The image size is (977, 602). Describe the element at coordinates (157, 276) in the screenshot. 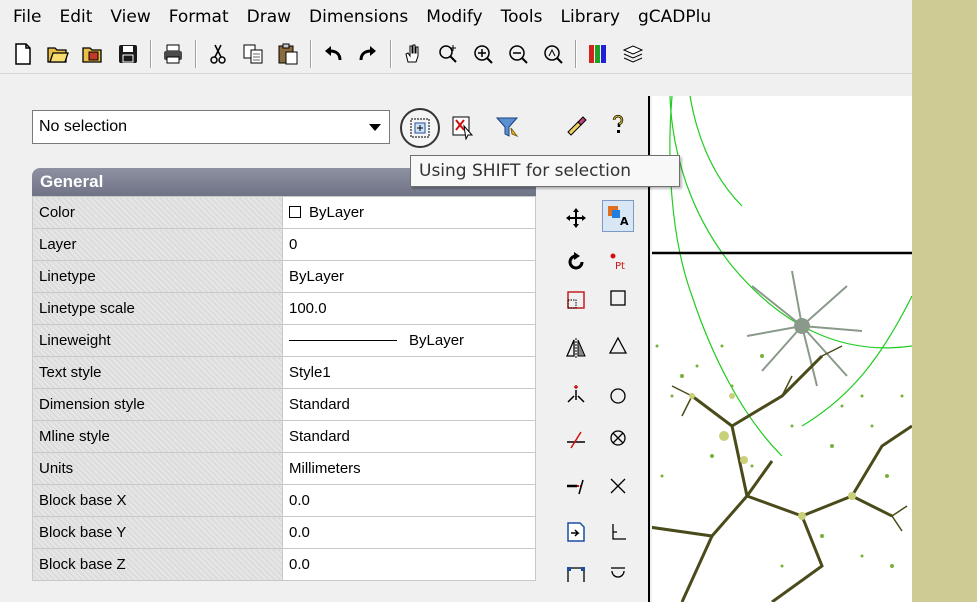

I see `property-label: Linetype` at that location.